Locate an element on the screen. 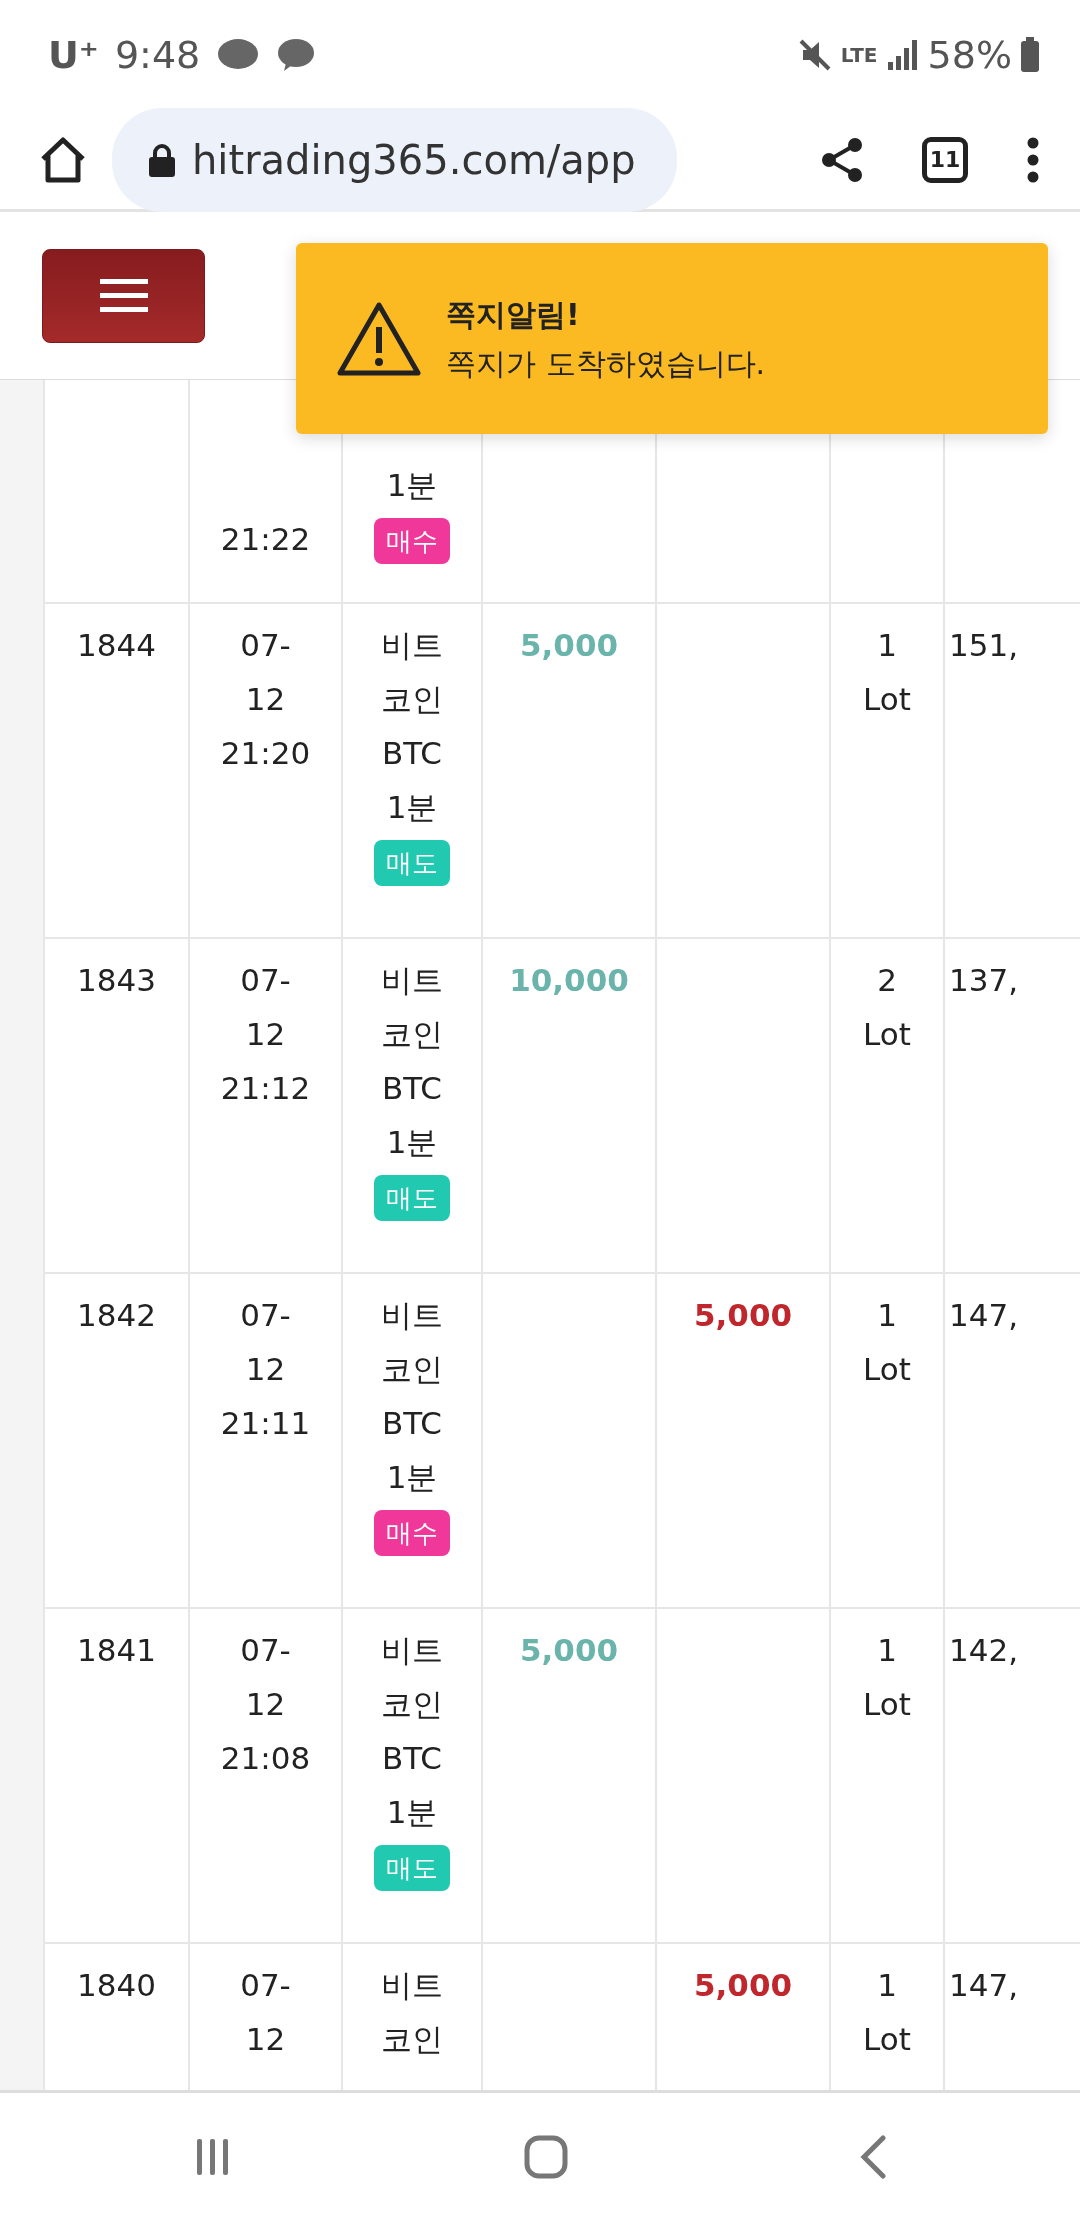  tab-count-button: 11 is located at coordinates (945, 159).